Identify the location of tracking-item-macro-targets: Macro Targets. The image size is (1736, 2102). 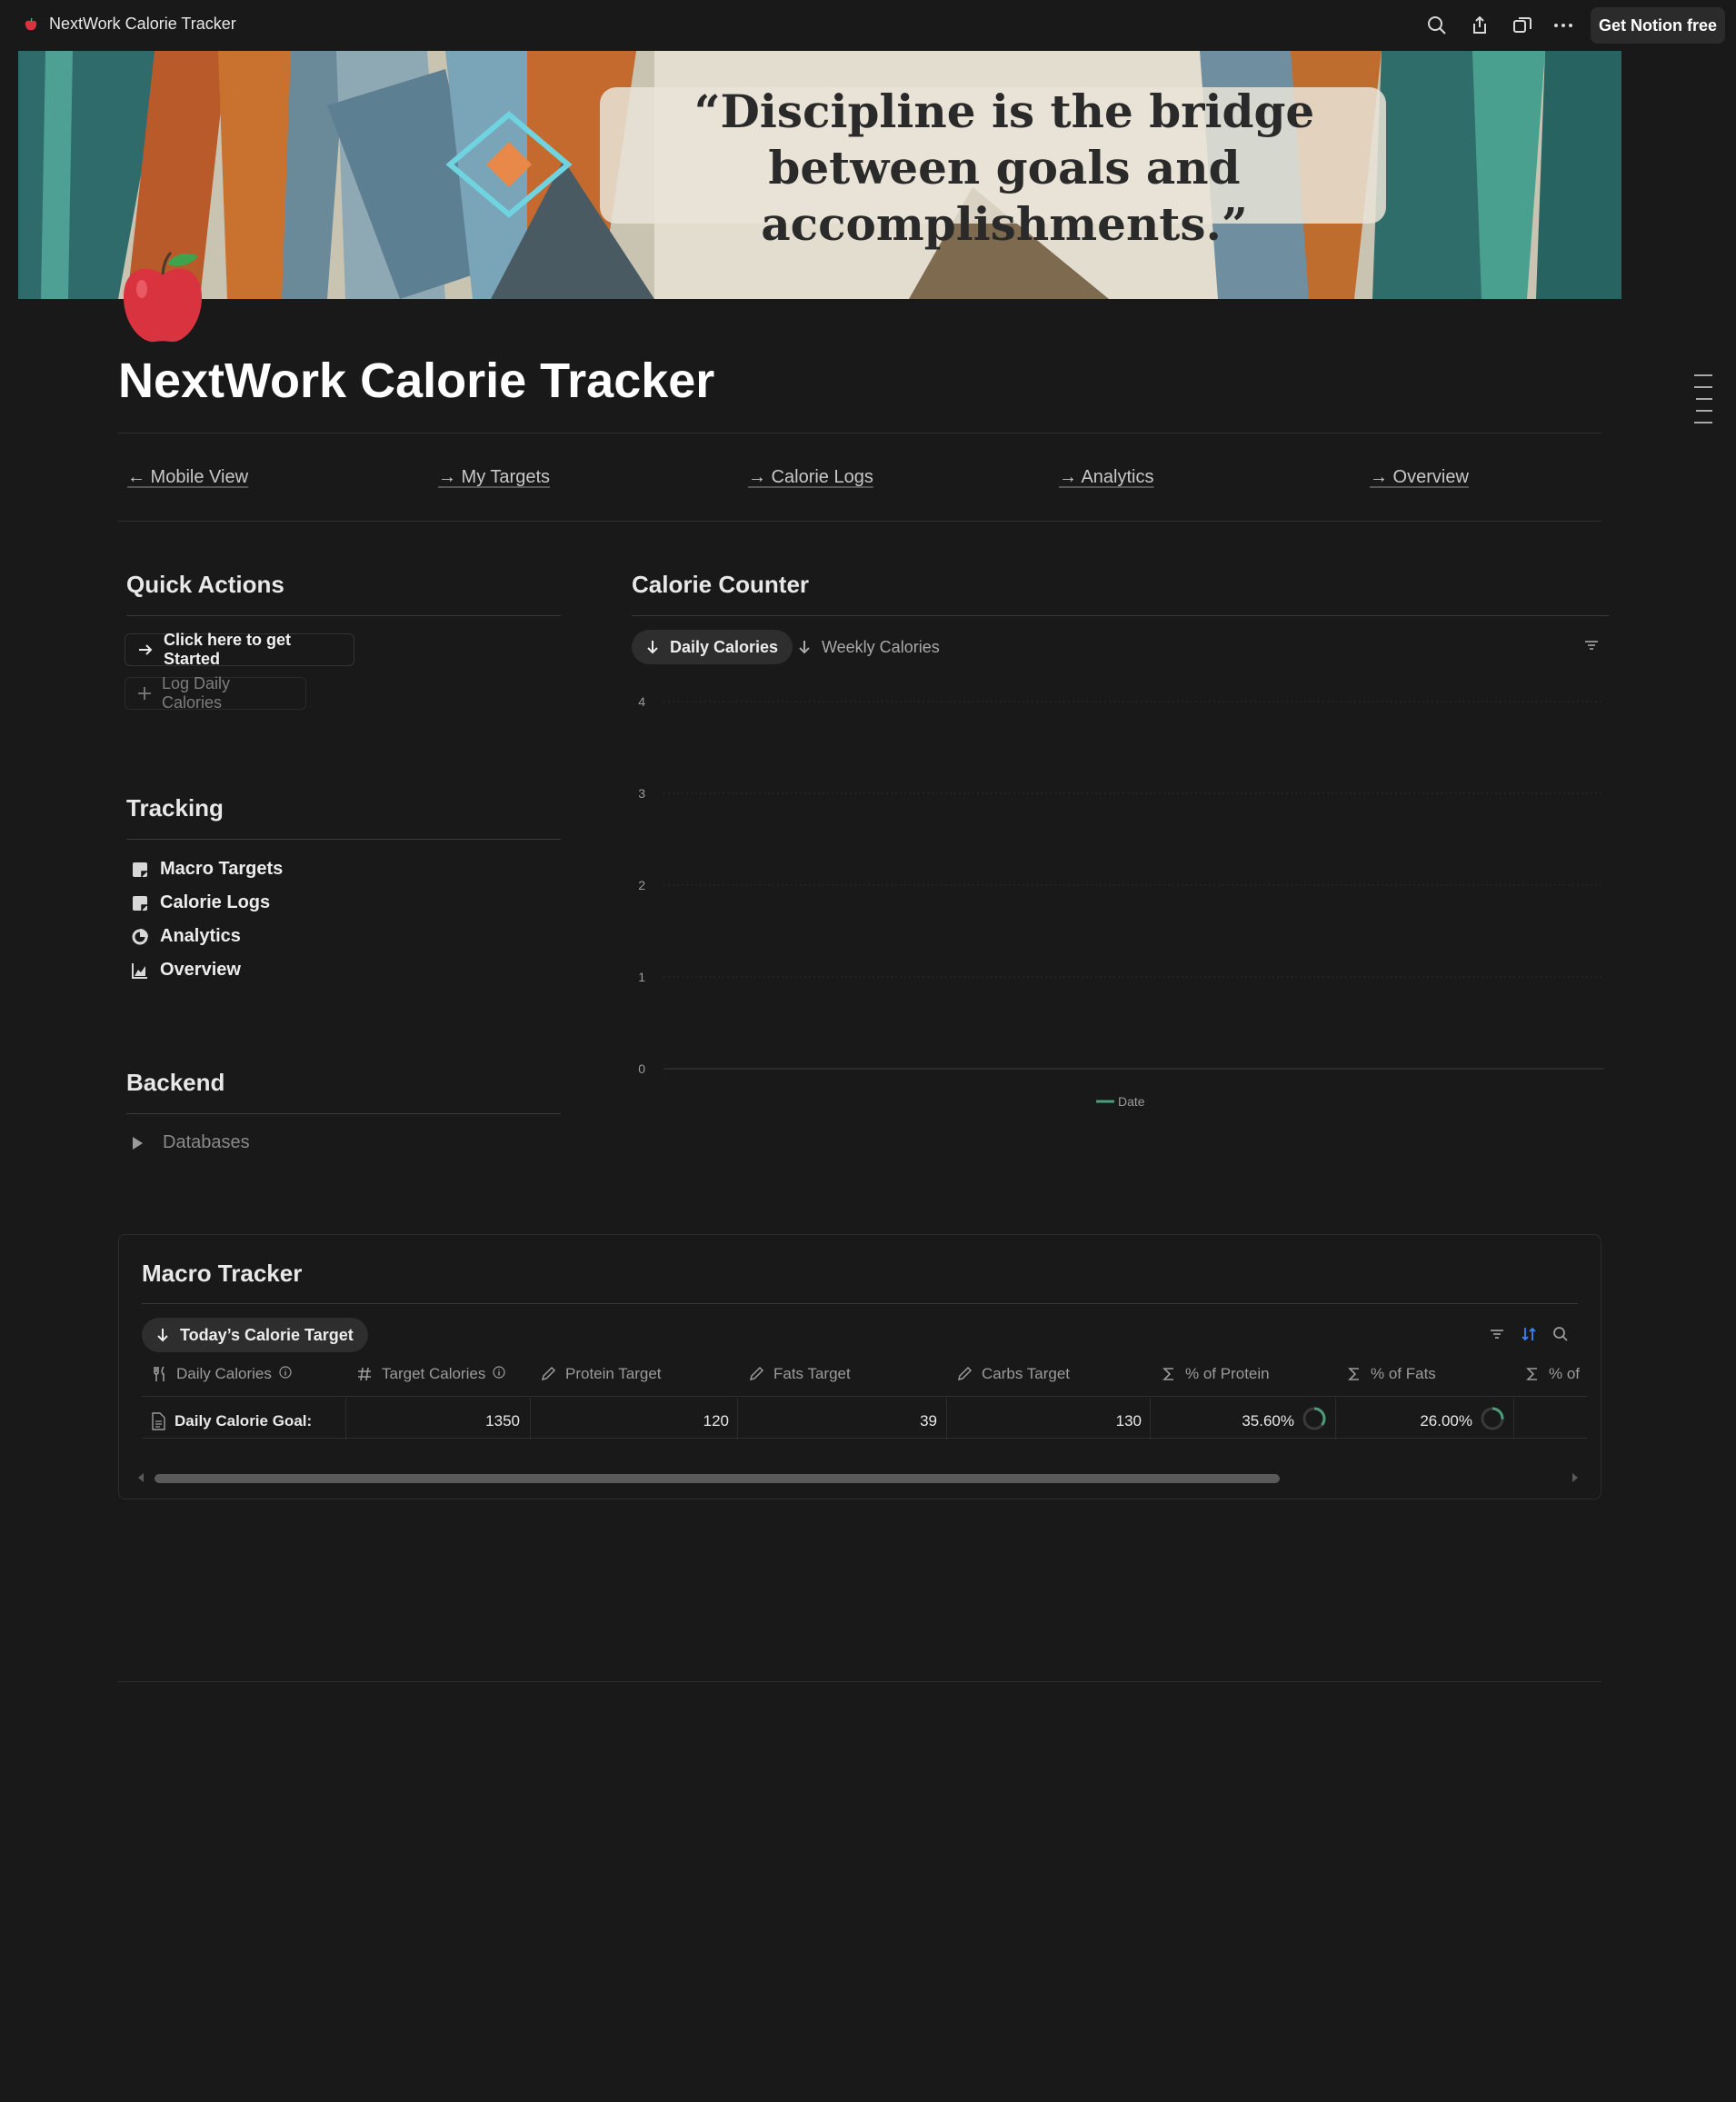
(207, 869).